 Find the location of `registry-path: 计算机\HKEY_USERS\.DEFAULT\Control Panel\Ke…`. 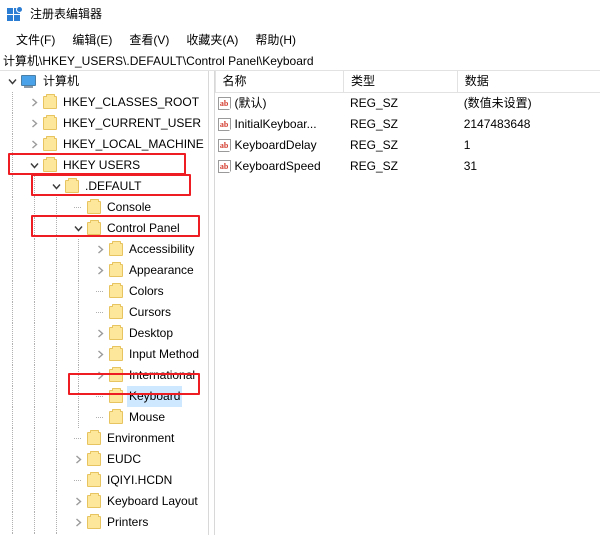

registry-path: 计算机\HKEY_USERS\.DEFAULT\Control Panel\Ke… is located at coordinates (158, 60).